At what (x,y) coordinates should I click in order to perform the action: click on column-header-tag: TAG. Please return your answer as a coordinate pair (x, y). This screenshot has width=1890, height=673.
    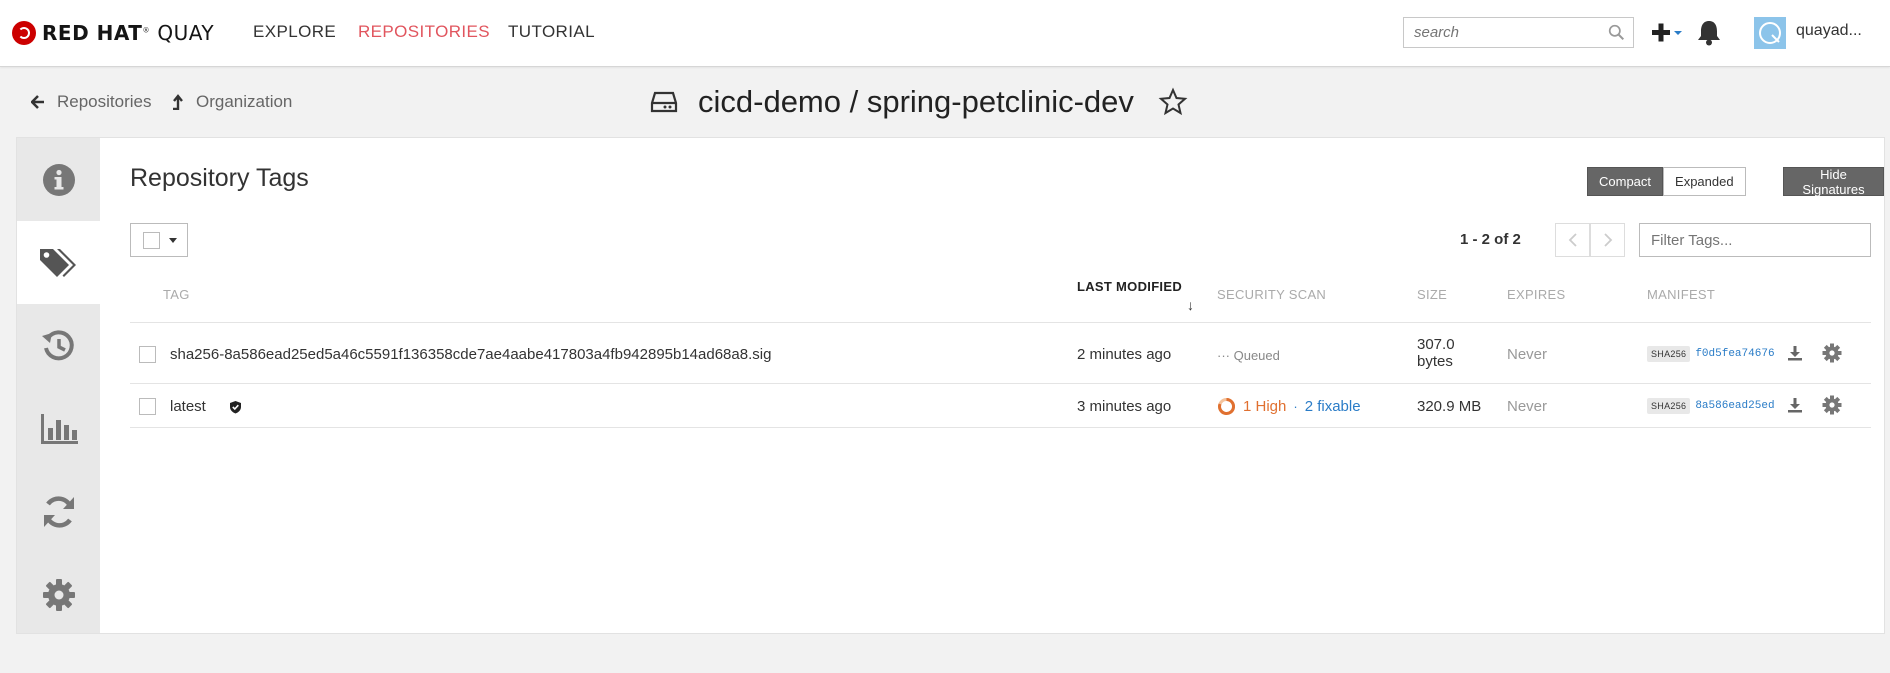
    Looking at the image, I should click on (176, 294).